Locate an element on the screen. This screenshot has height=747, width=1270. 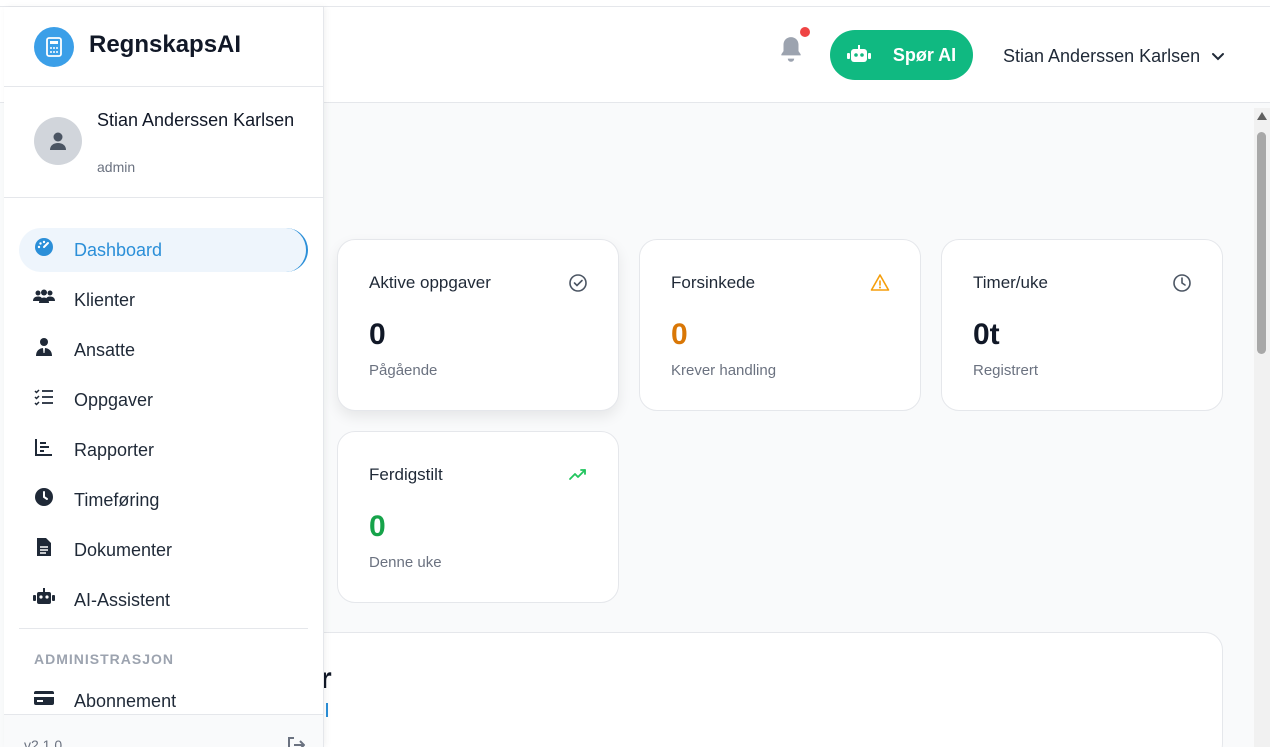
sidebar-item-dashboard: Dashboard is located at coordinates (163, 250).